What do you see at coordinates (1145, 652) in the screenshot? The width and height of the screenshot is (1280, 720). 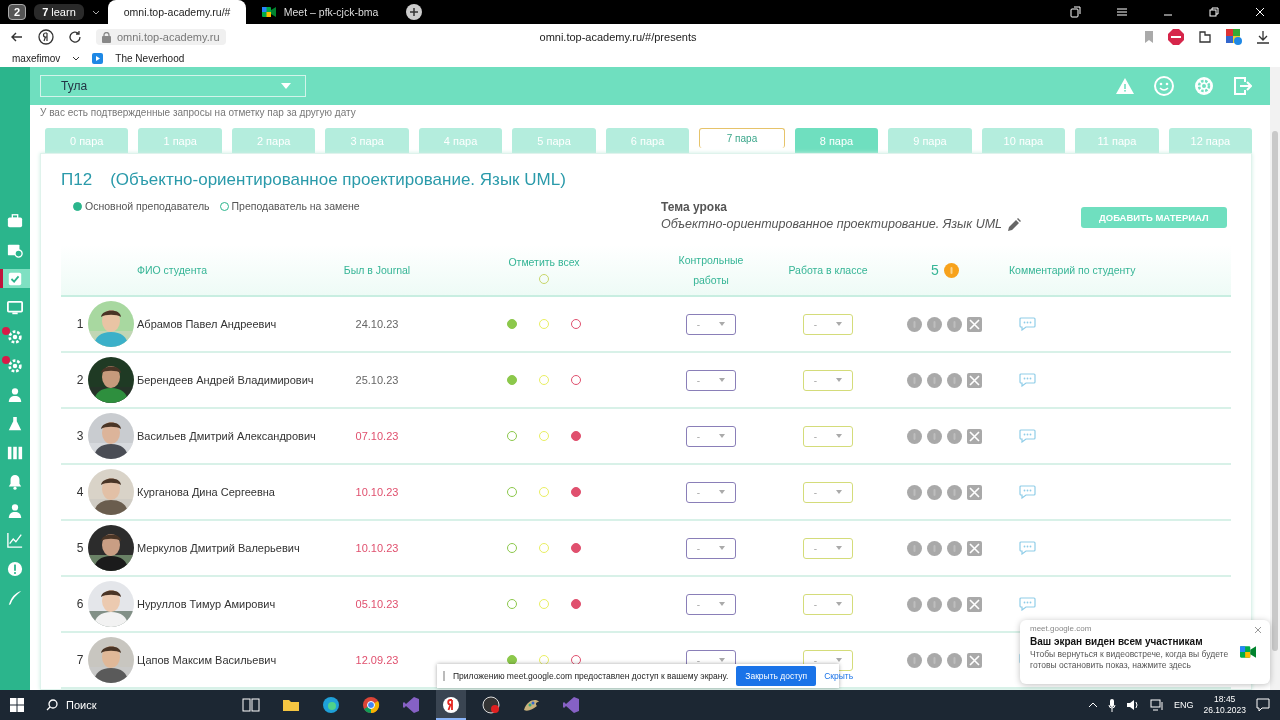 I see `notification-toast: meet.google.com Ваш экран виден всем участникам Чтобы вернуться к видеовстрече, когда вы будете готовы остановить показ, нажмите здесь` at bounding box center [1145, 652].